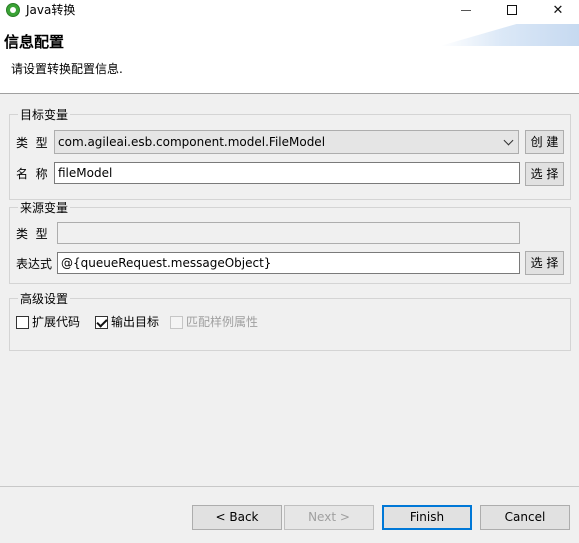  I want to click on target-name-label: 名 称, so click(32, 174).